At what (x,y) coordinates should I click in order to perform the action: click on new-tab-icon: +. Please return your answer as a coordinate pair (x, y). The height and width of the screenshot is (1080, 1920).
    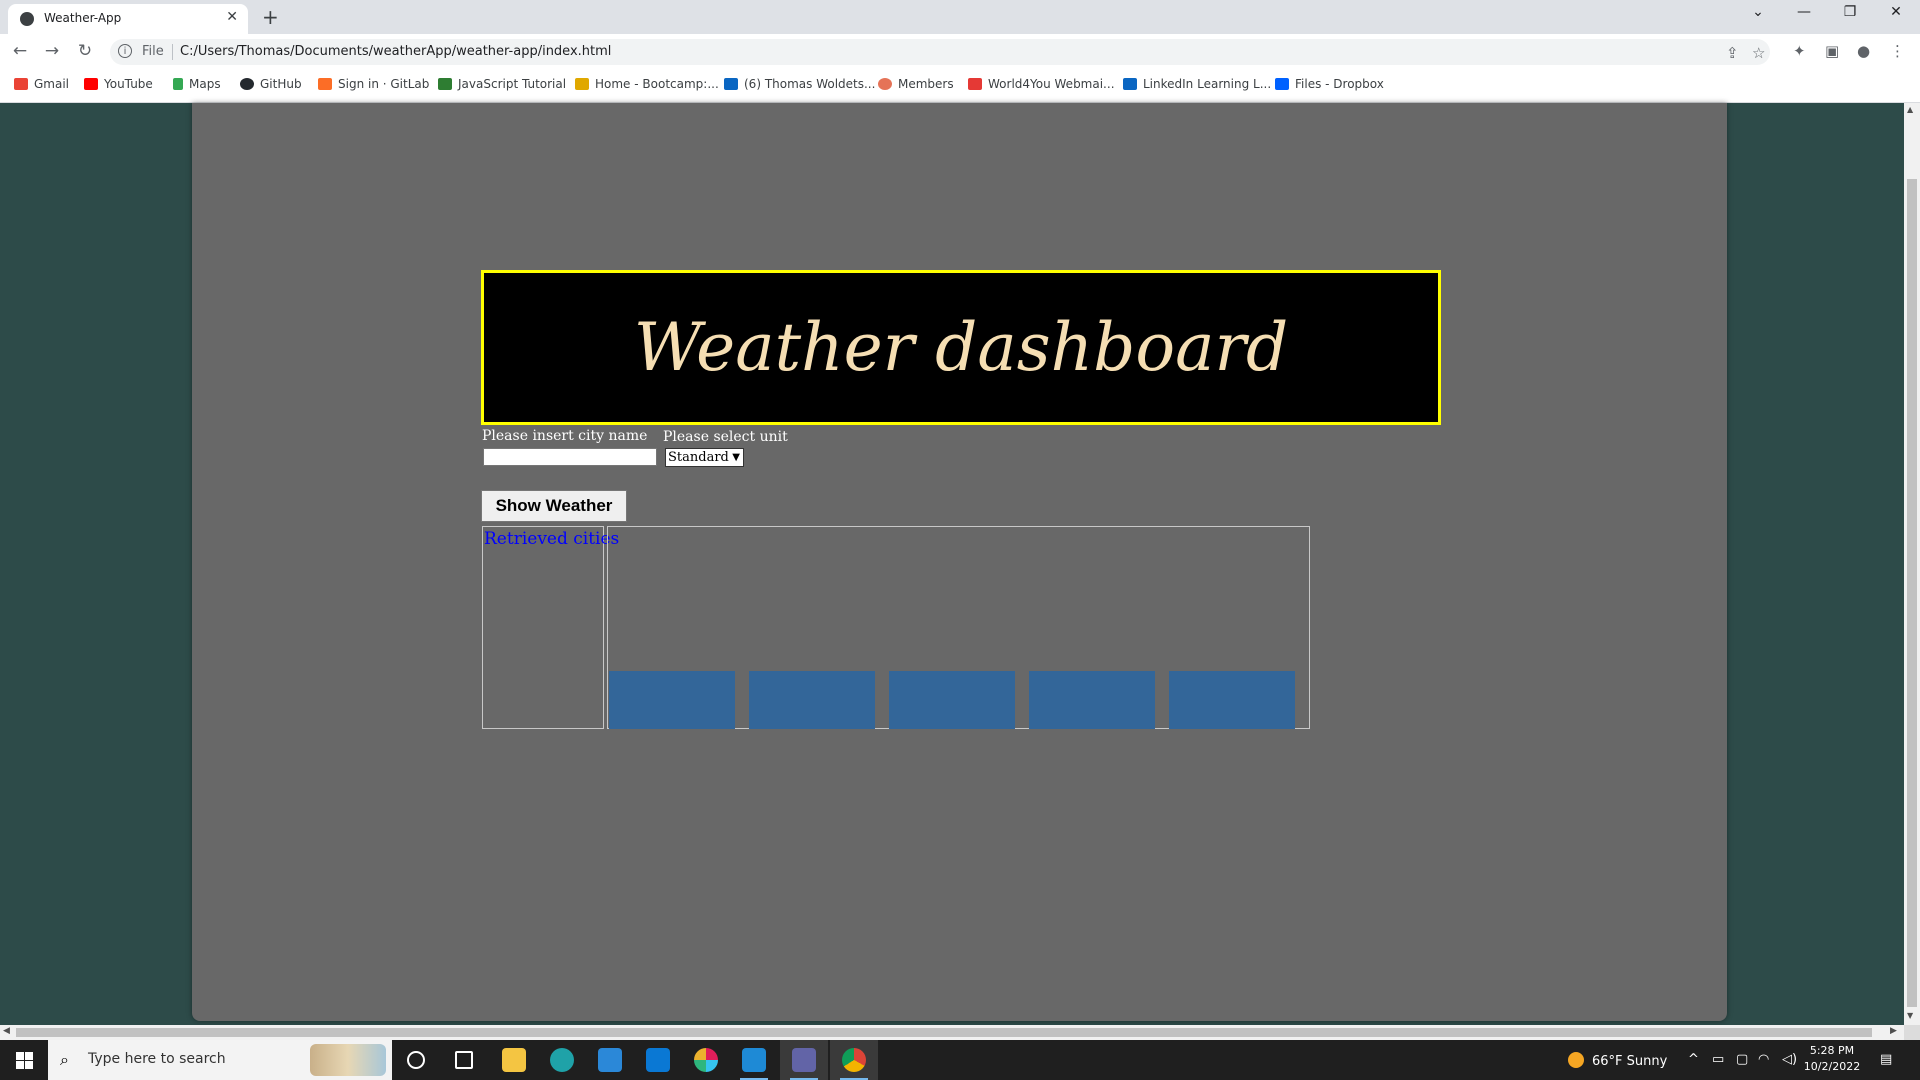
    Looking at the image, I should click on (270, 17).